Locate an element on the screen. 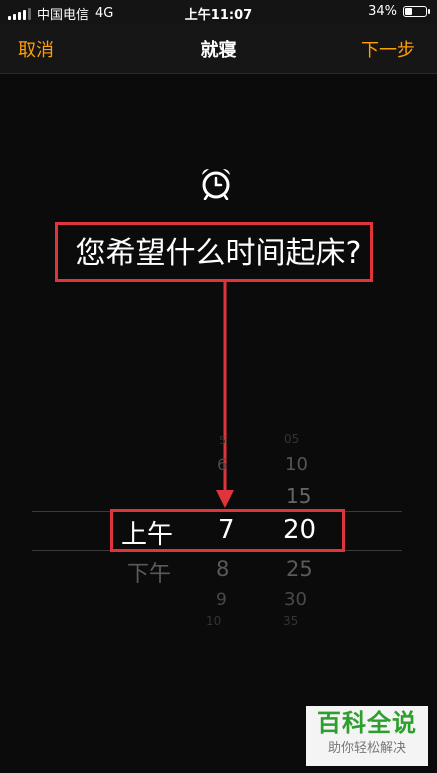  hour-option: 9 is located at coordinates (221, 600).